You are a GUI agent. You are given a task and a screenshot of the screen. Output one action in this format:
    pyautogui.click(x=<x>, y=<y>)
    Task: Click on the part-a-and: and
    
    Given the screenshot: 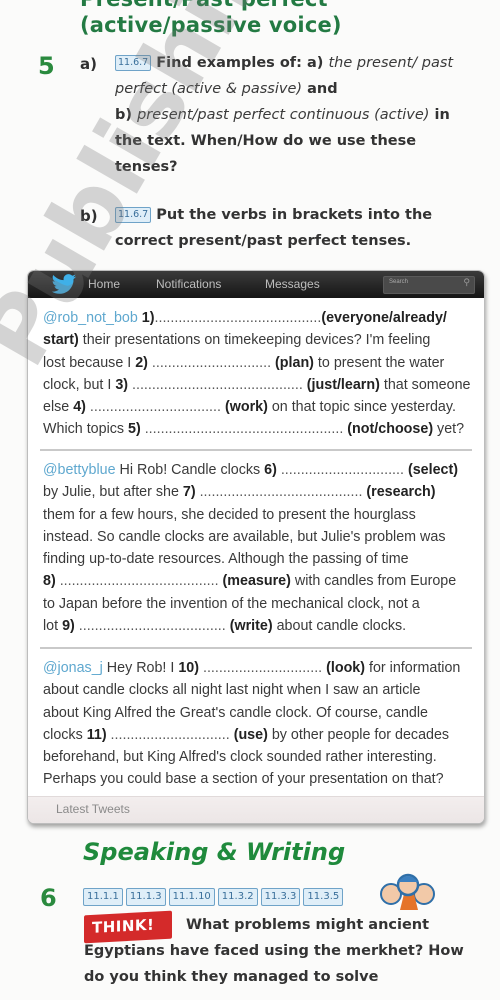 What is the action you would take?
    pyautogui.click(x=322, y=89)
    